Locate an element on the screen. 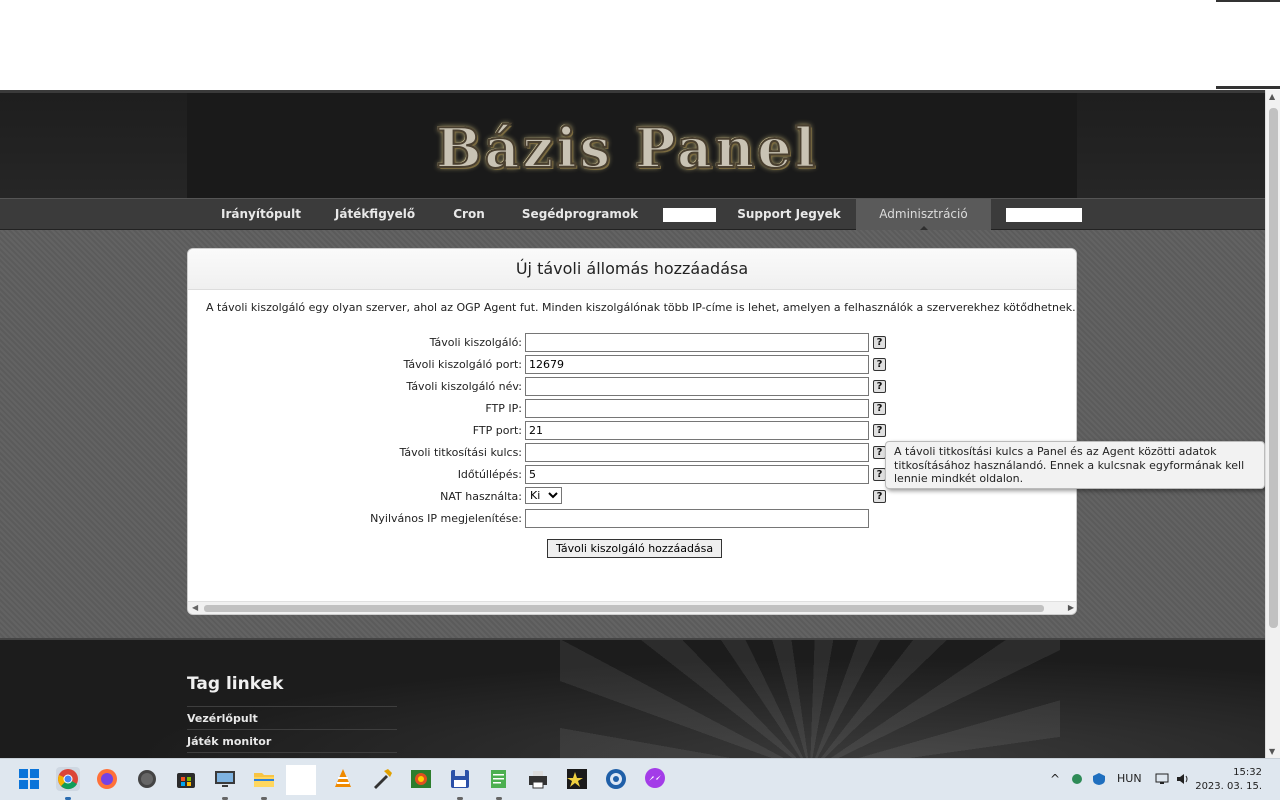  site-footer: Tag linkek Vezérlőpult Játék monitor is located at coordinates (632, 698).